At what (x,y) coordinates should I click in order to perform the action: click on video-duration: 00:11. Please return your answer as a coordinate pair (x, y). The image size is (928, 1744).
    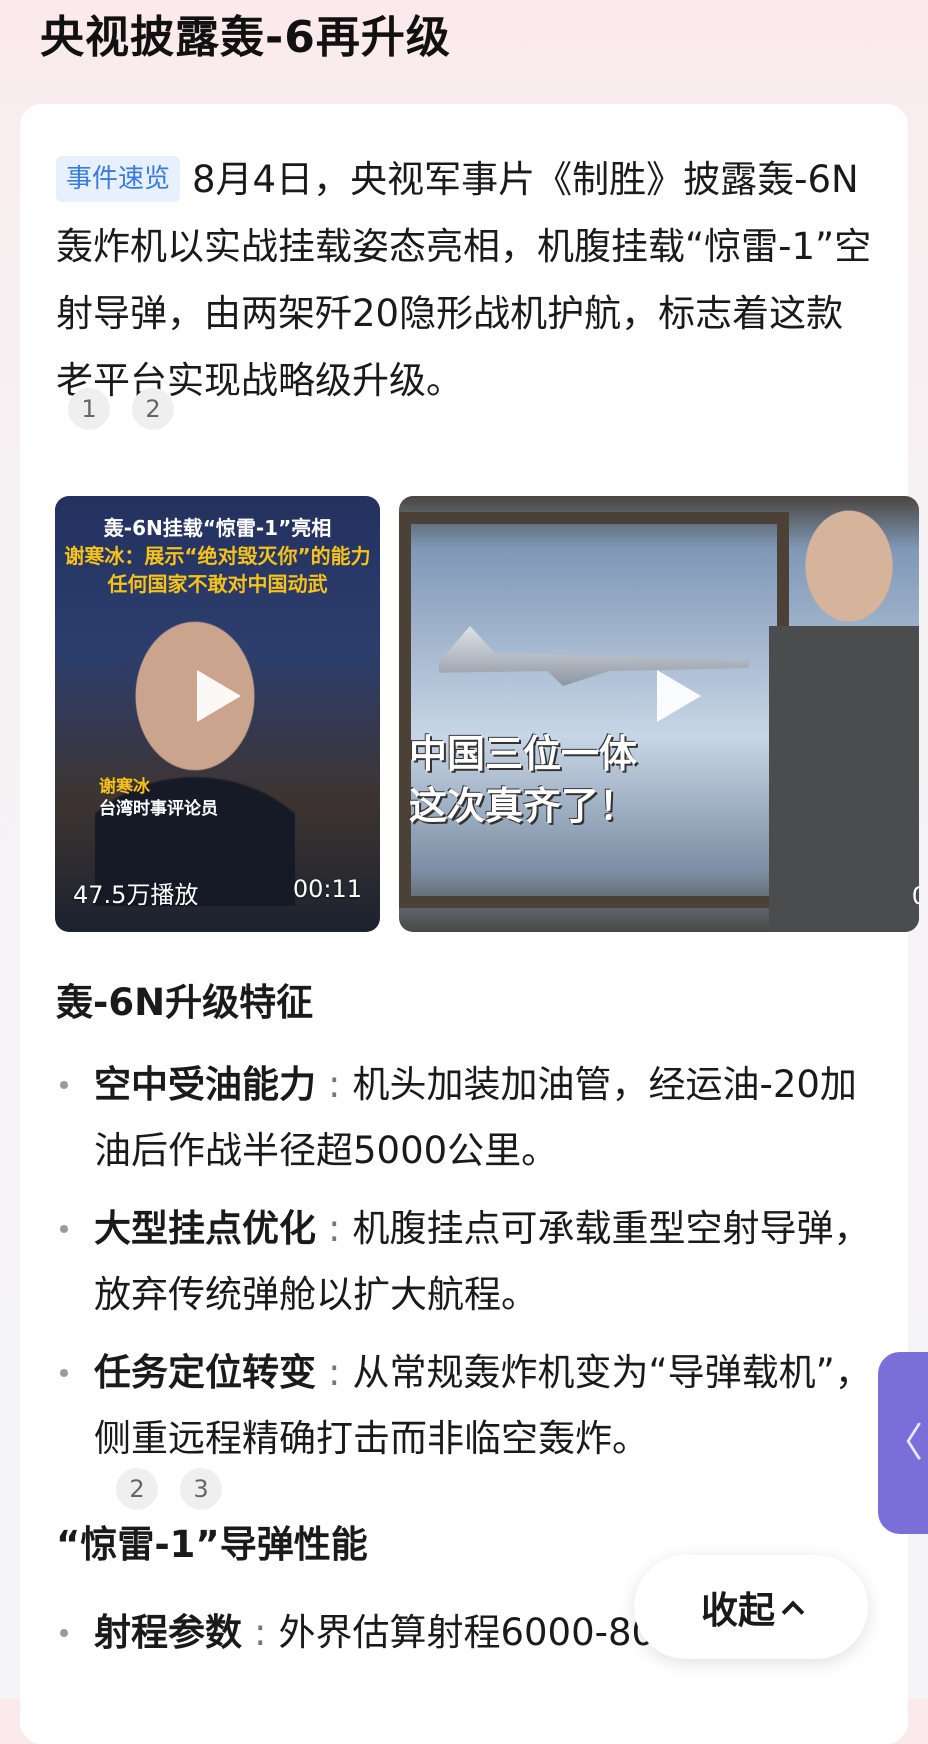
    Looking at the image, I should click on (327, 889).